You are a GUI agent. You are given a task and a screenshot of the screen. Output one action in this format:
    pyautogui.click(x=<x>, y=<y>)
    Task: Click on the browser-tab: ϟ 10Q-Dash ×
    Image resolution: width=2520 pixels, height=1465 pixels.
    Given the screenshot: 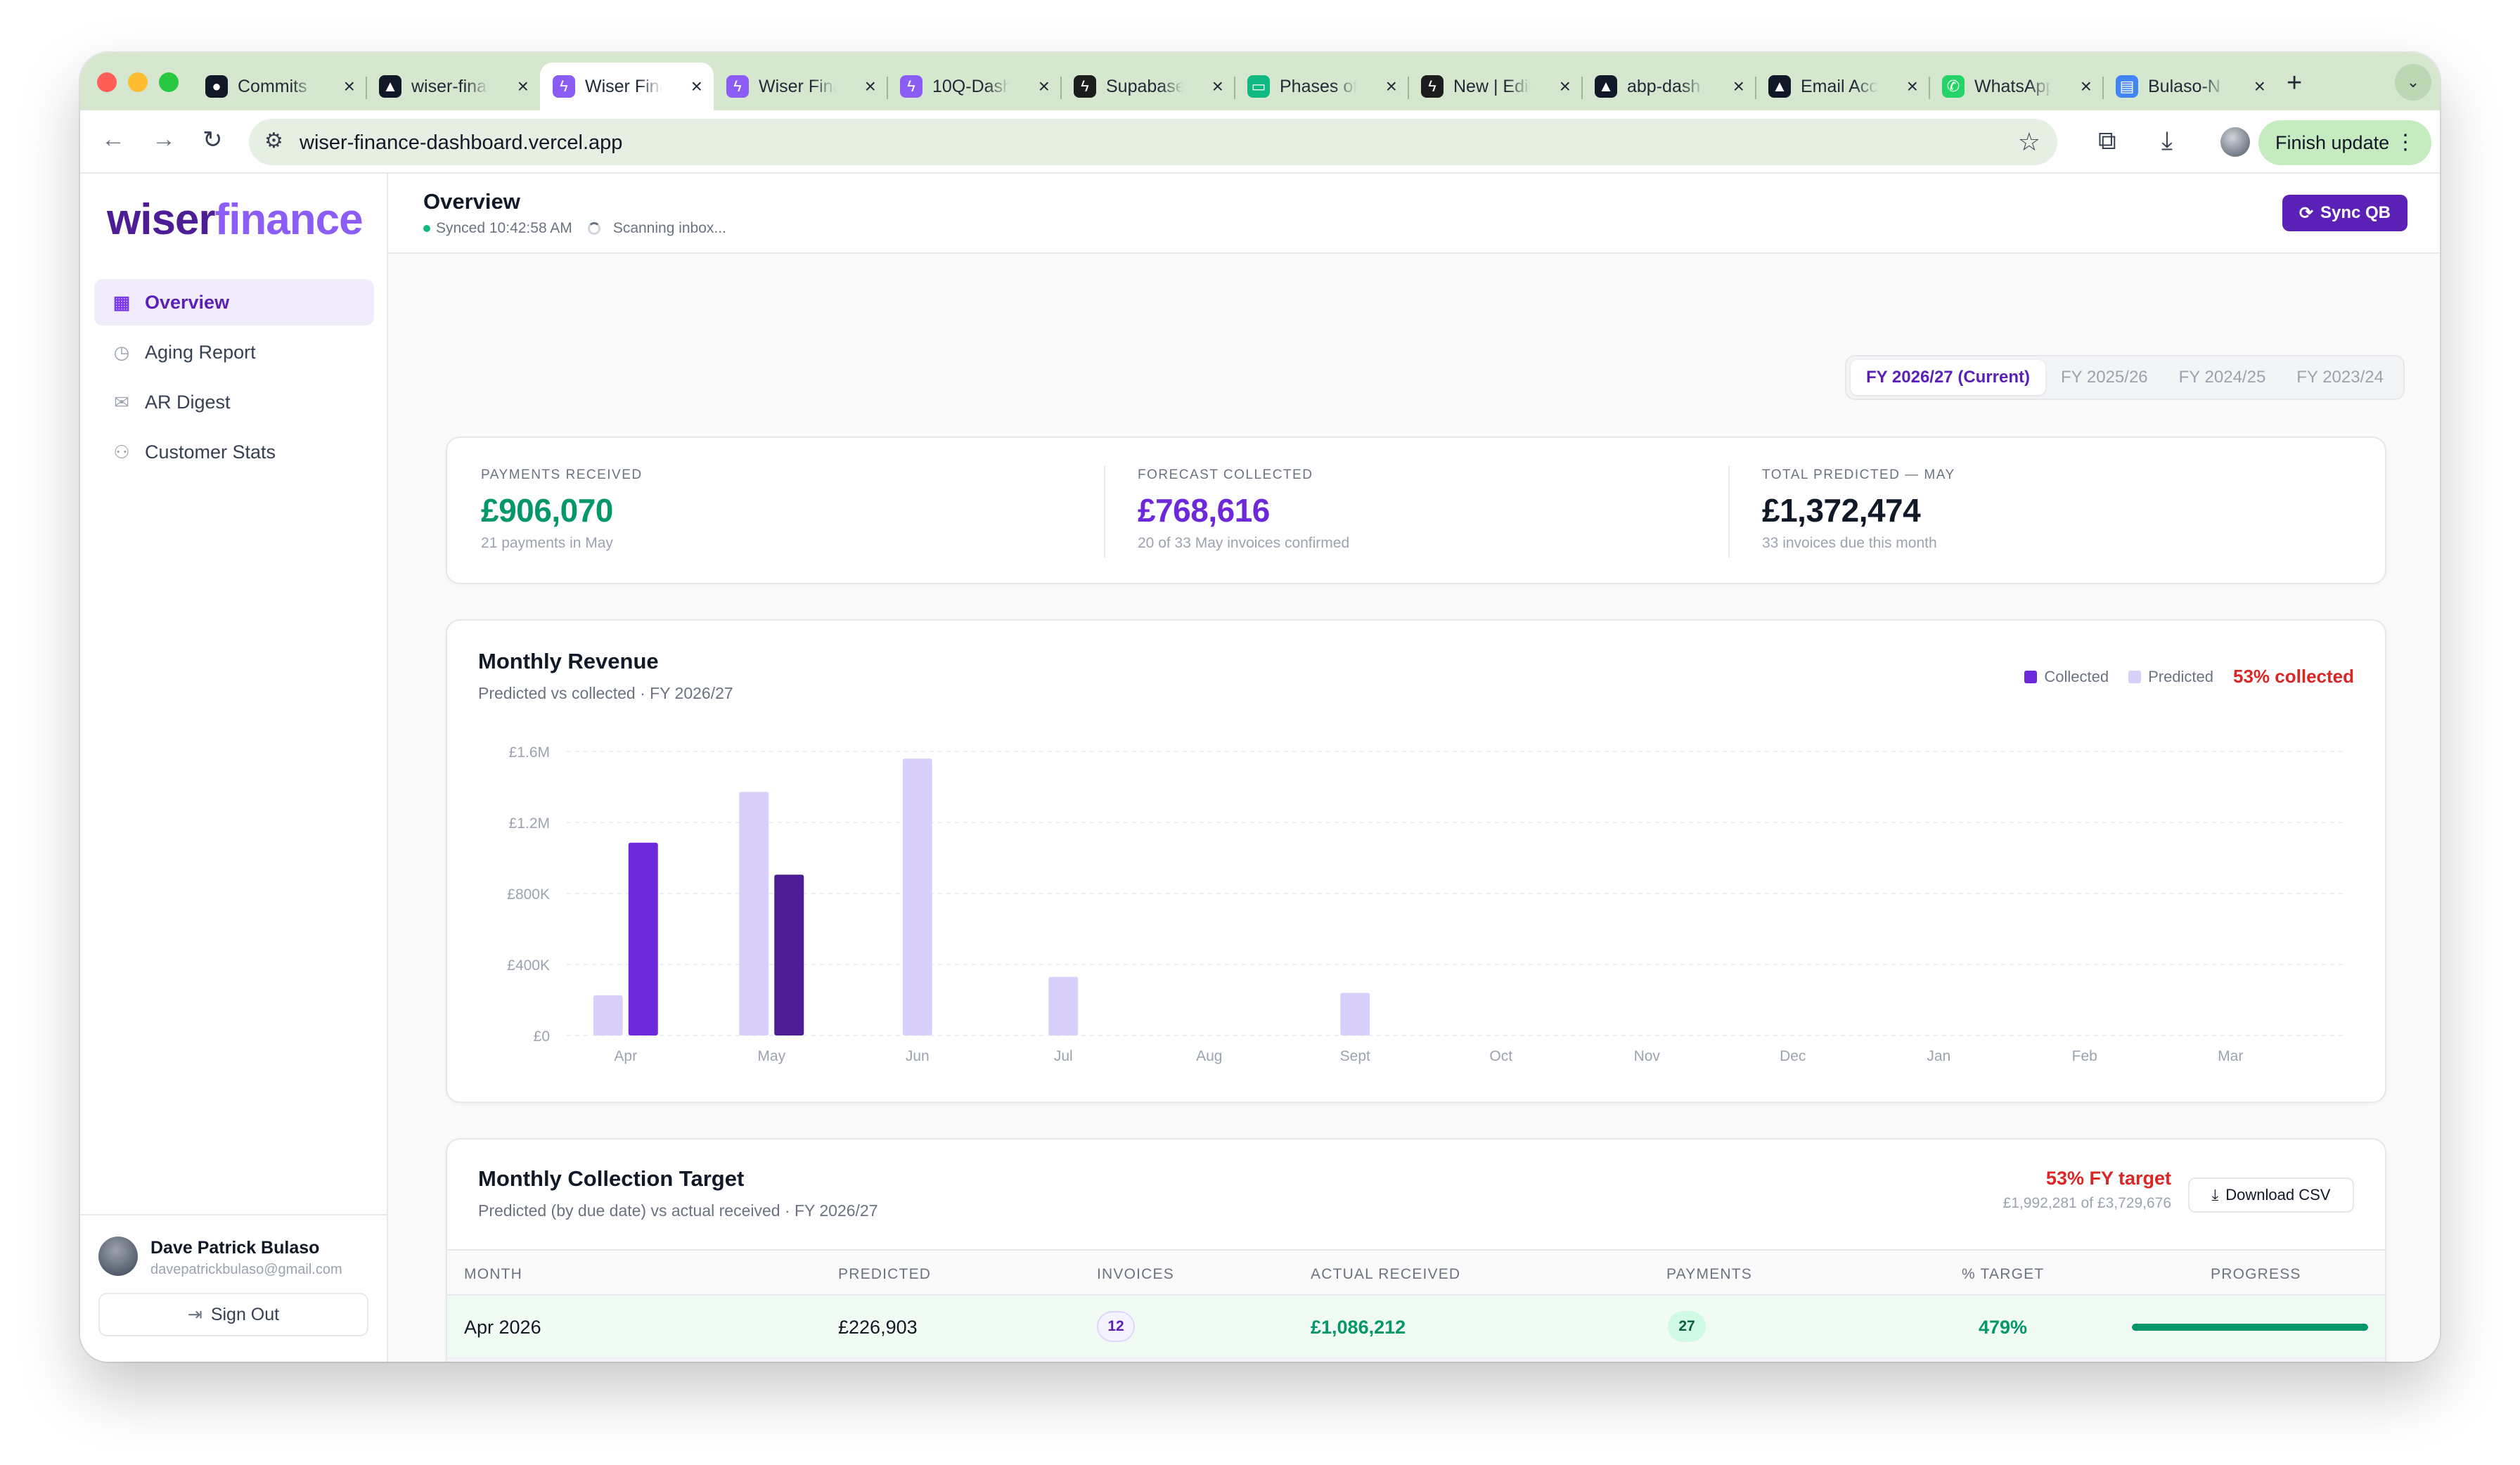 What is the action you would take?
    pyautogui.click(x=974, y=86)
    